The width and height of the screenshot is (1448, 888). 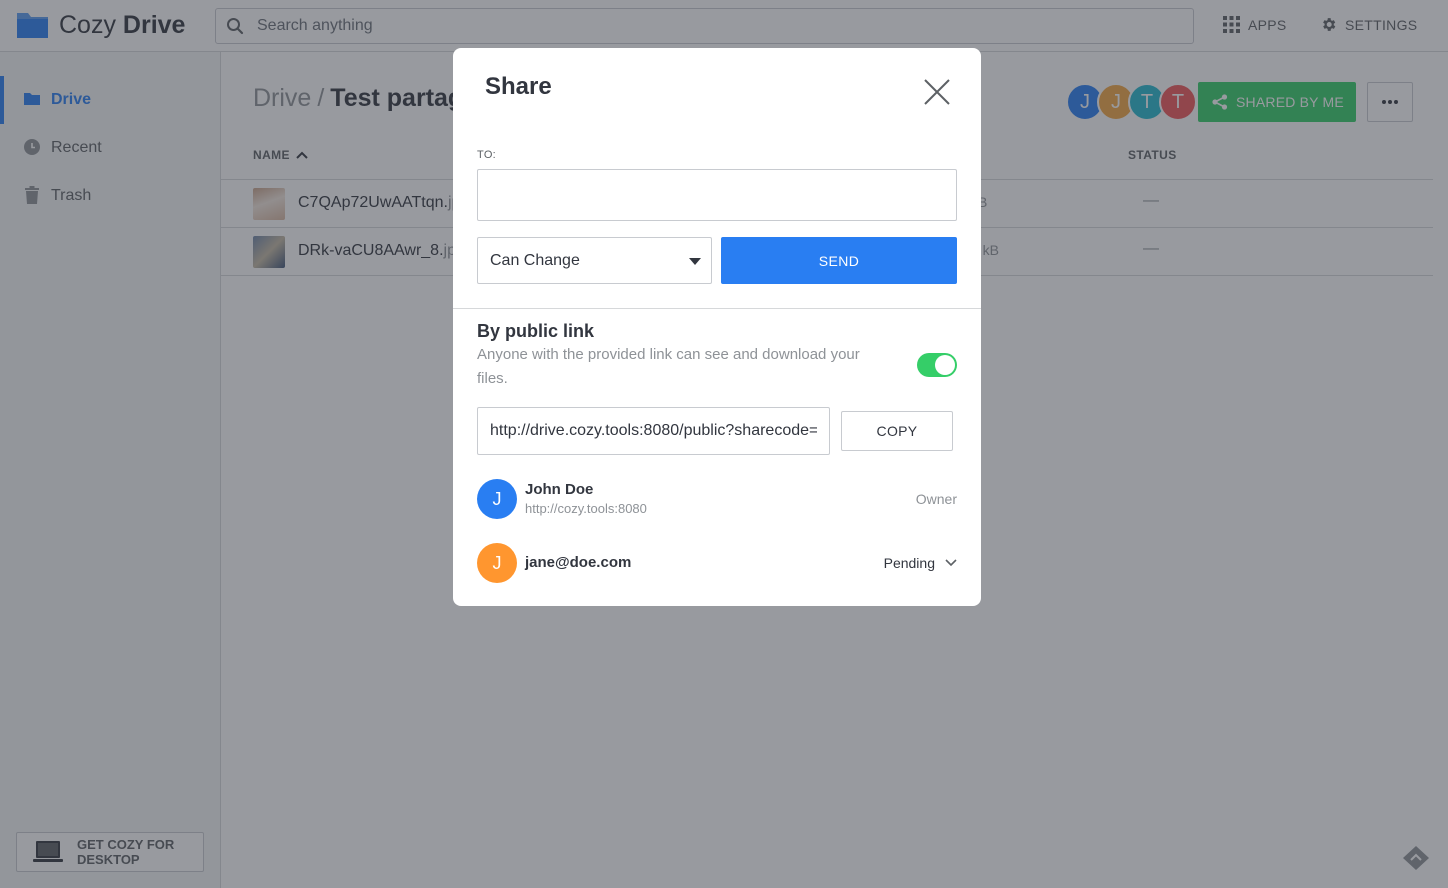 What do you see at coordinates (937, 365) in the screenshot?
I see `public-link-toggle` at bounding box center [937, 365].